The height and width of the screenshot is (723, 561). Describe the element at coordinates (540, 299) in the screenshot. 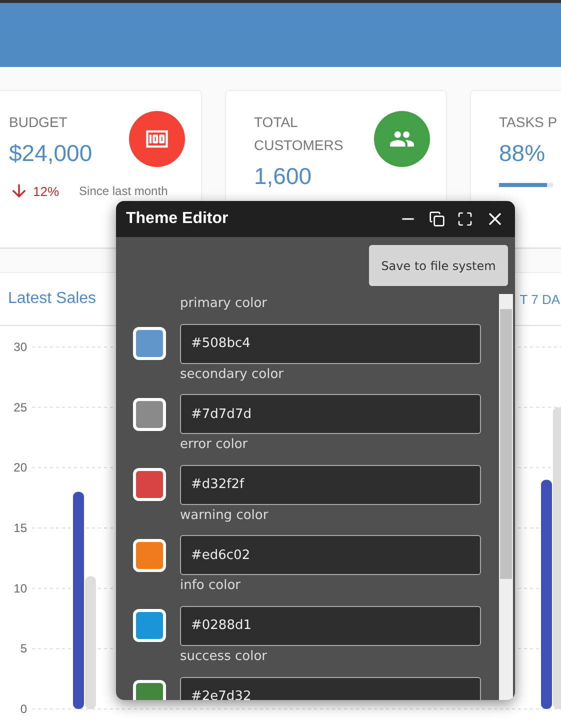

I see `range-button: T 7 DA` at that location.